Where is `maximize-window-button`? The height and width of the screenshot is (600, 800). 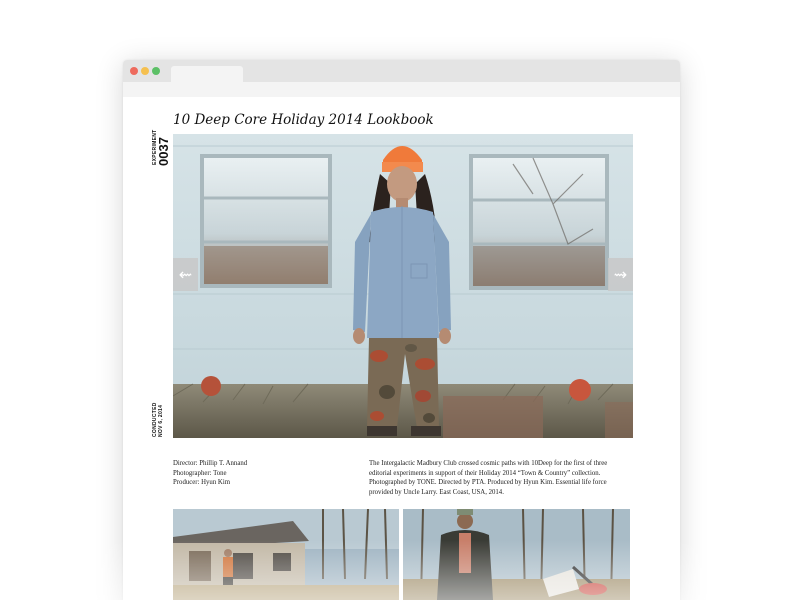 maximize-window-button is located at coordinates (156, 71).